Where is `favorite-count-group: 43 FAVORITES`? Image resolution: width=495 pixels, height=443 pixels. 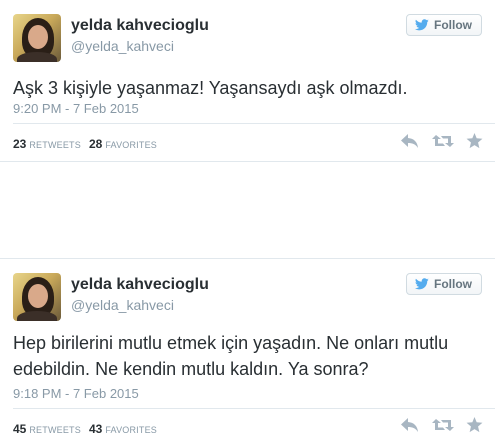
favorite-count-group: 43 FAVORITES is located at coordinates (123, 429).